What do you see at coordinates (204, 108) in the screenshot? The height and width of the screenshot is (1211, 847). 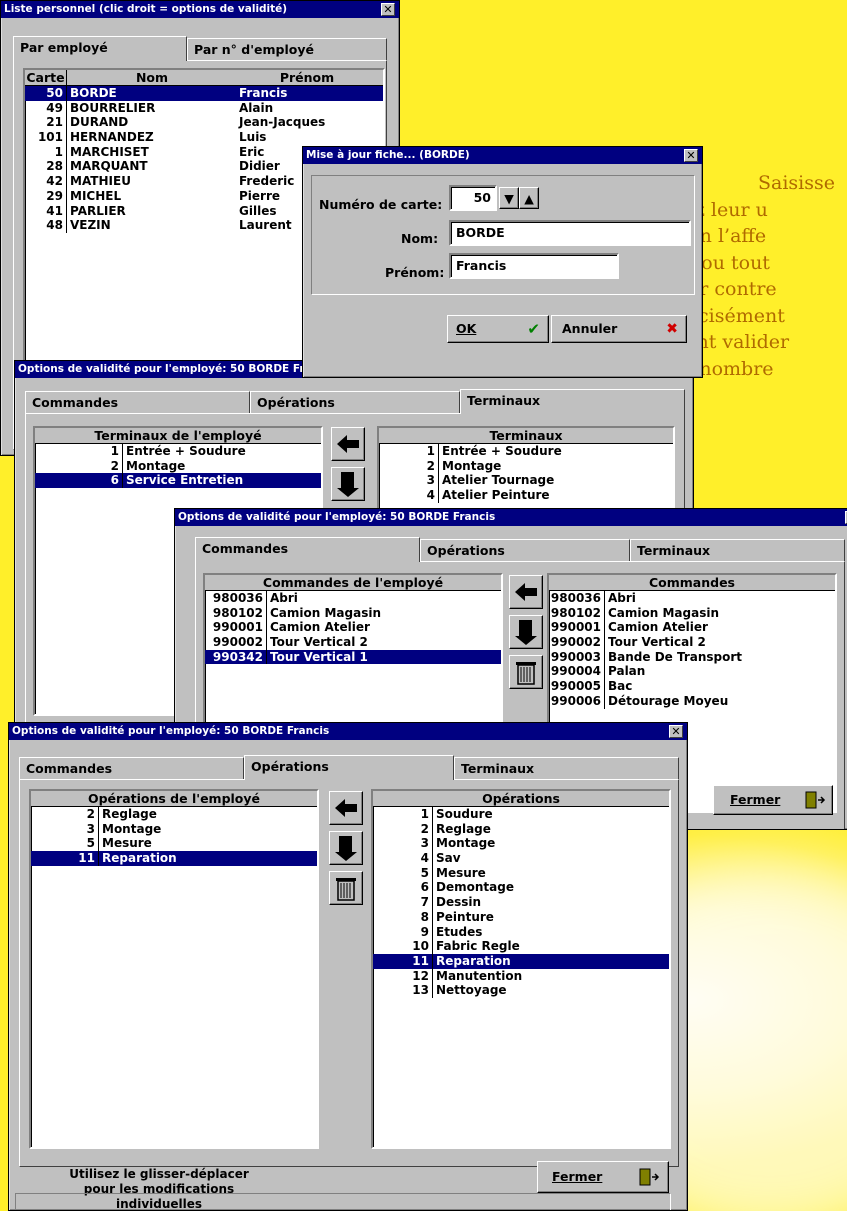 I see `table-row: 49 BOURRELIER Alain` at bounding box center [204, 108].